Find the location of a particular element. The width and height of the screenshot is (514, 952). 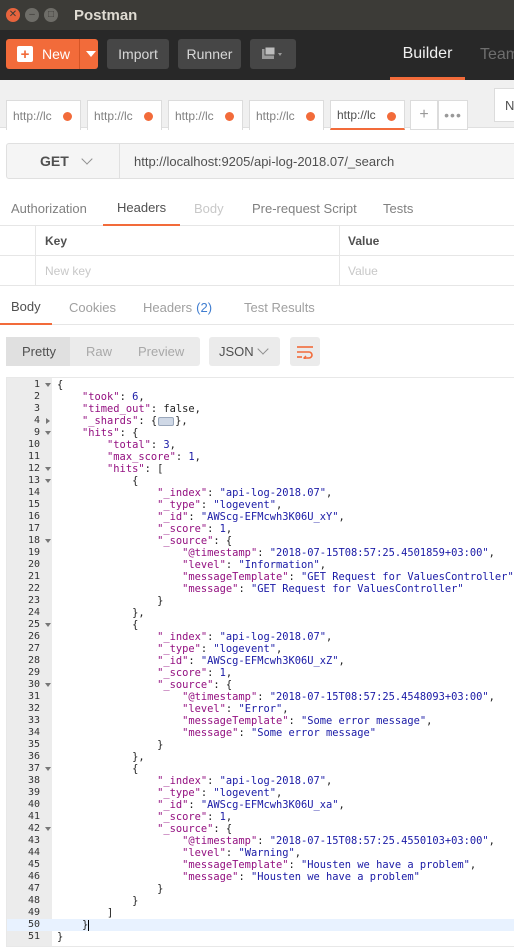

preview-button: Preview is located at coordinates (161, 351).